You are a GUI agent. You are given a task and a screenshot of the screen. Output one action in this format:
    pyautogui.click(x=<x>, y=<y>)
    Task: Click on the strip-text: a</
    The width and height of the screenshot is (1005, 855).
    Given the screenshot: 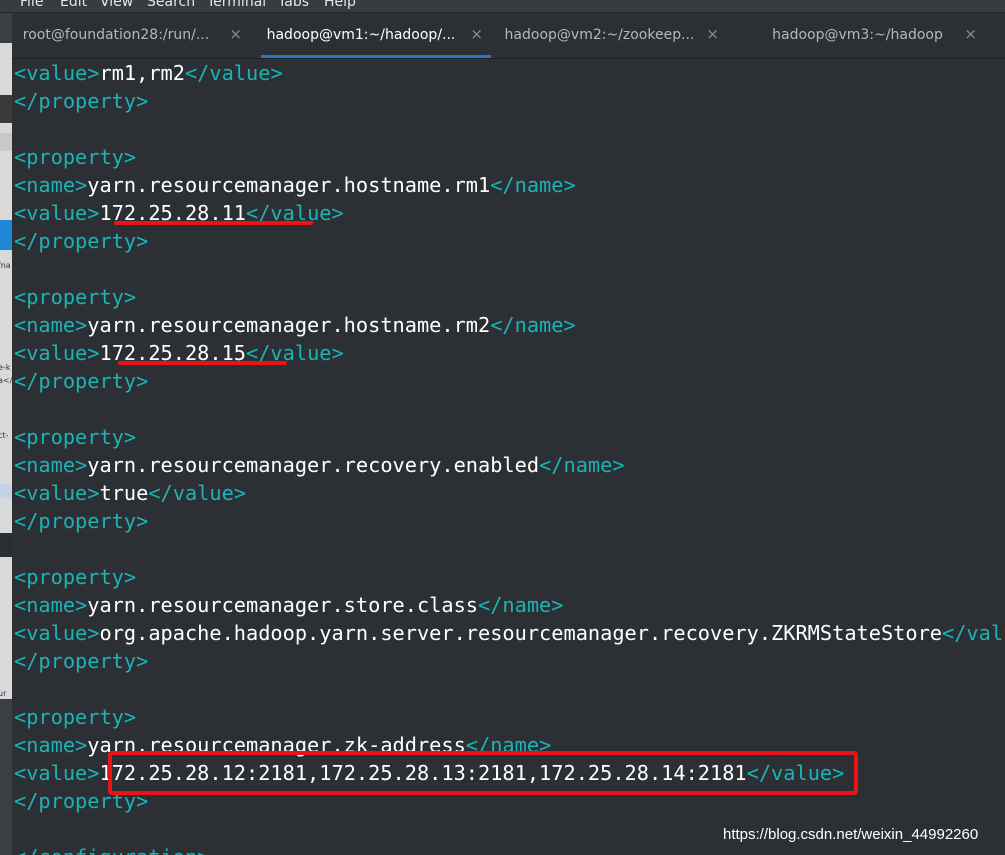 What is the action you would take?
    pyautogui.click(x=6, y=380)
    